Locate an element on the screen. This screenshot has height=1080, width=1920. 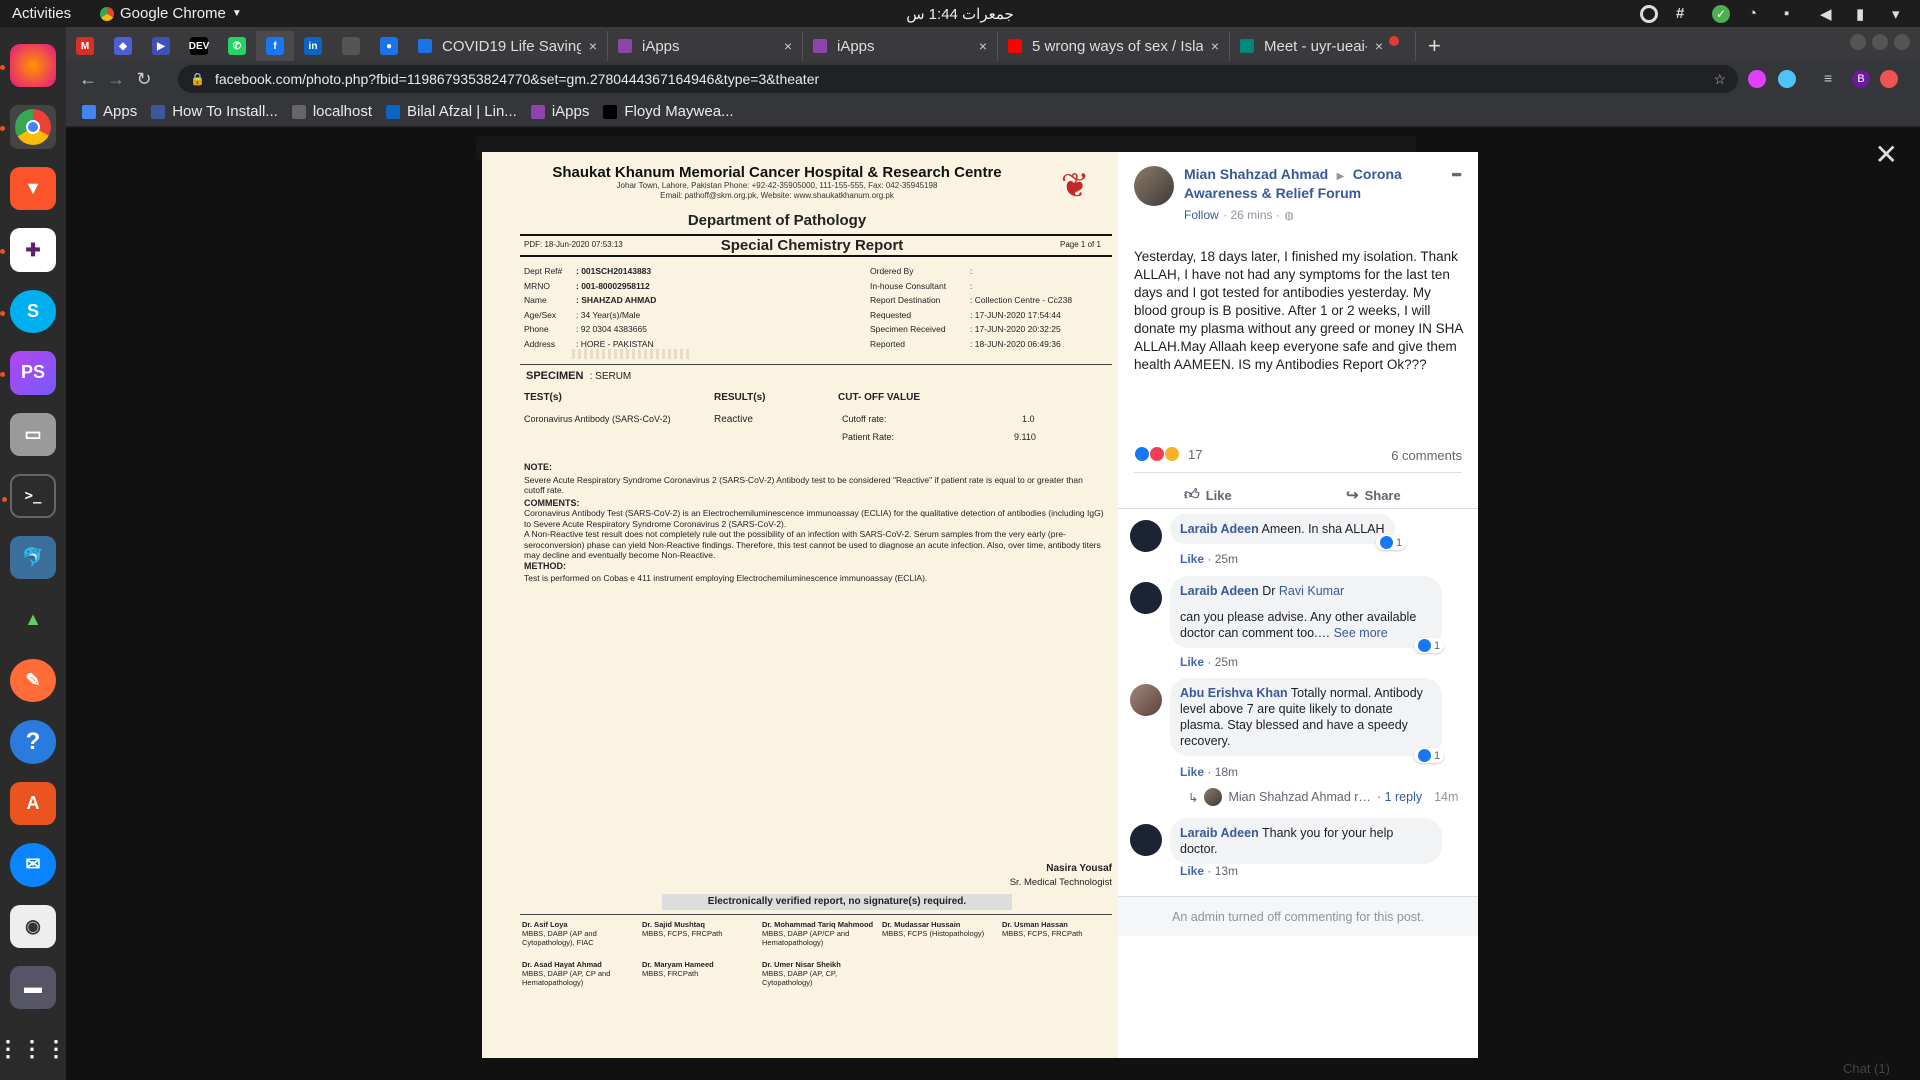
see-more-link: See more is located at coordinates (1361, 633).